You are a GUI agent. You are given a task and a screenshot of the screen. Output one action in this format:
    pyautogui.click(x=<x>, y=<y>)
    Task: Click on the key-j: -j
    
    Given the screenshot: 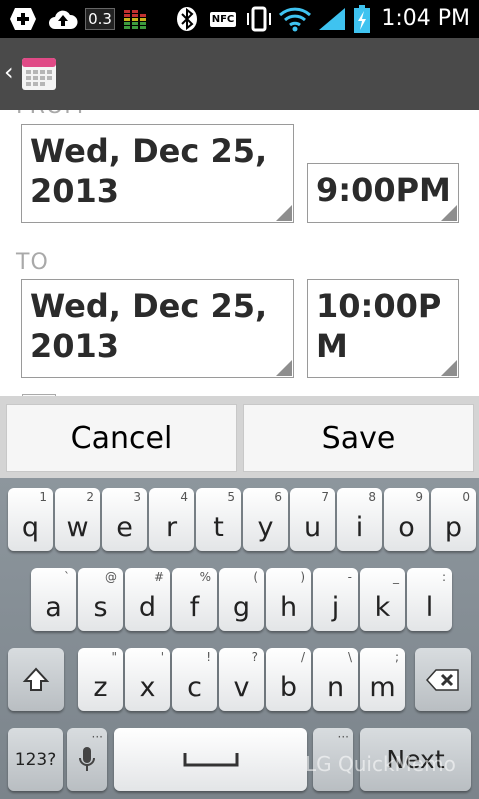 What is the action you would take?
    pyautogui.click(x=335, y=599)
    